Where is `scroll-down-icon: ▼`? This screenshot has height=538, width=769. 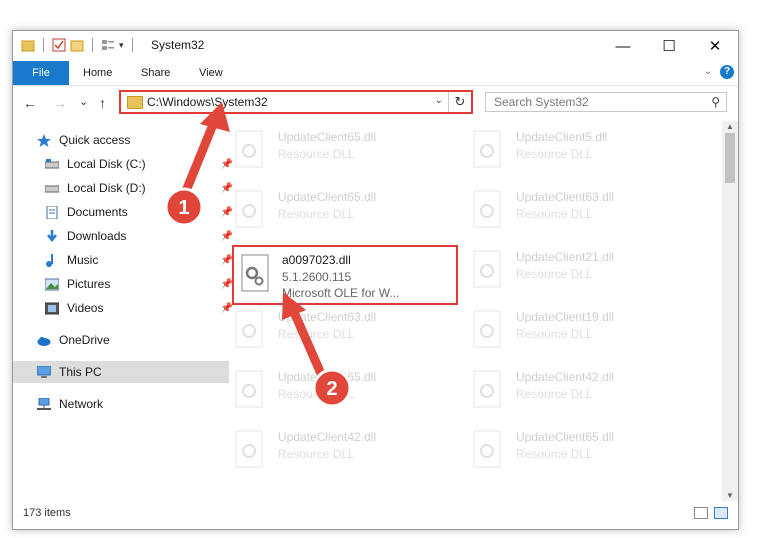
scroll-down-icon: ▼ is located at coordinates (730, 495).